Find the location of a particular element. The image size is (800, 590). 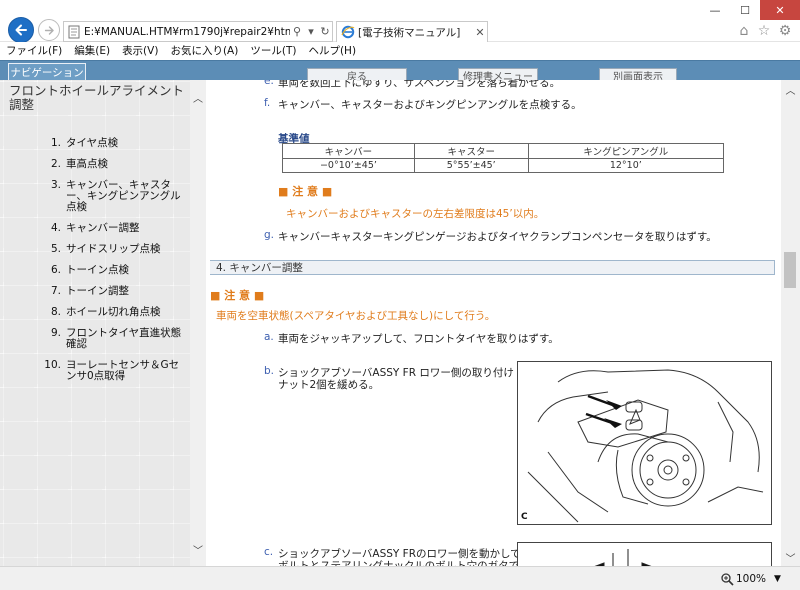

zoom-level: 100% is located at coordinates (751, 579).